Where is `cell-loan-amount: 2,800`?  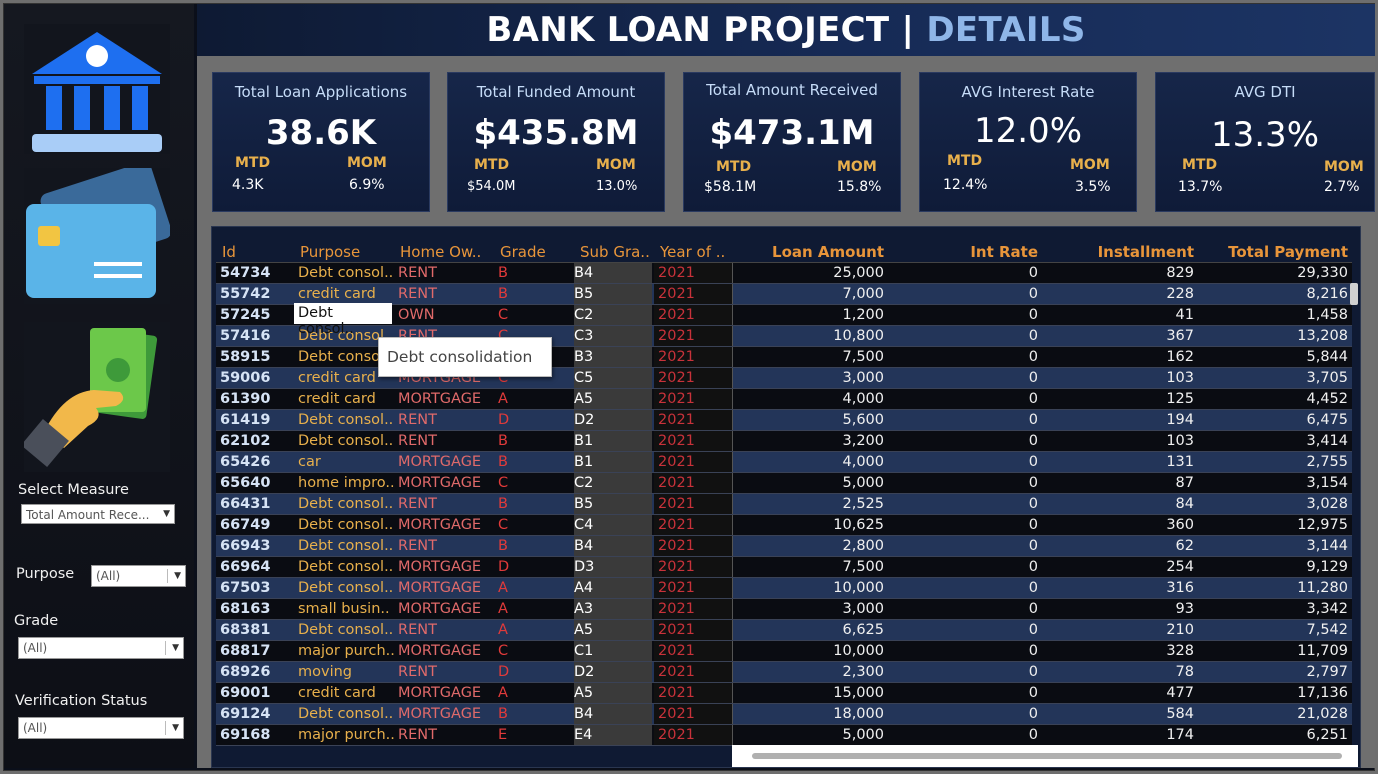
cell-loan-amount: 2,800 is located at coordinates (863, 546).